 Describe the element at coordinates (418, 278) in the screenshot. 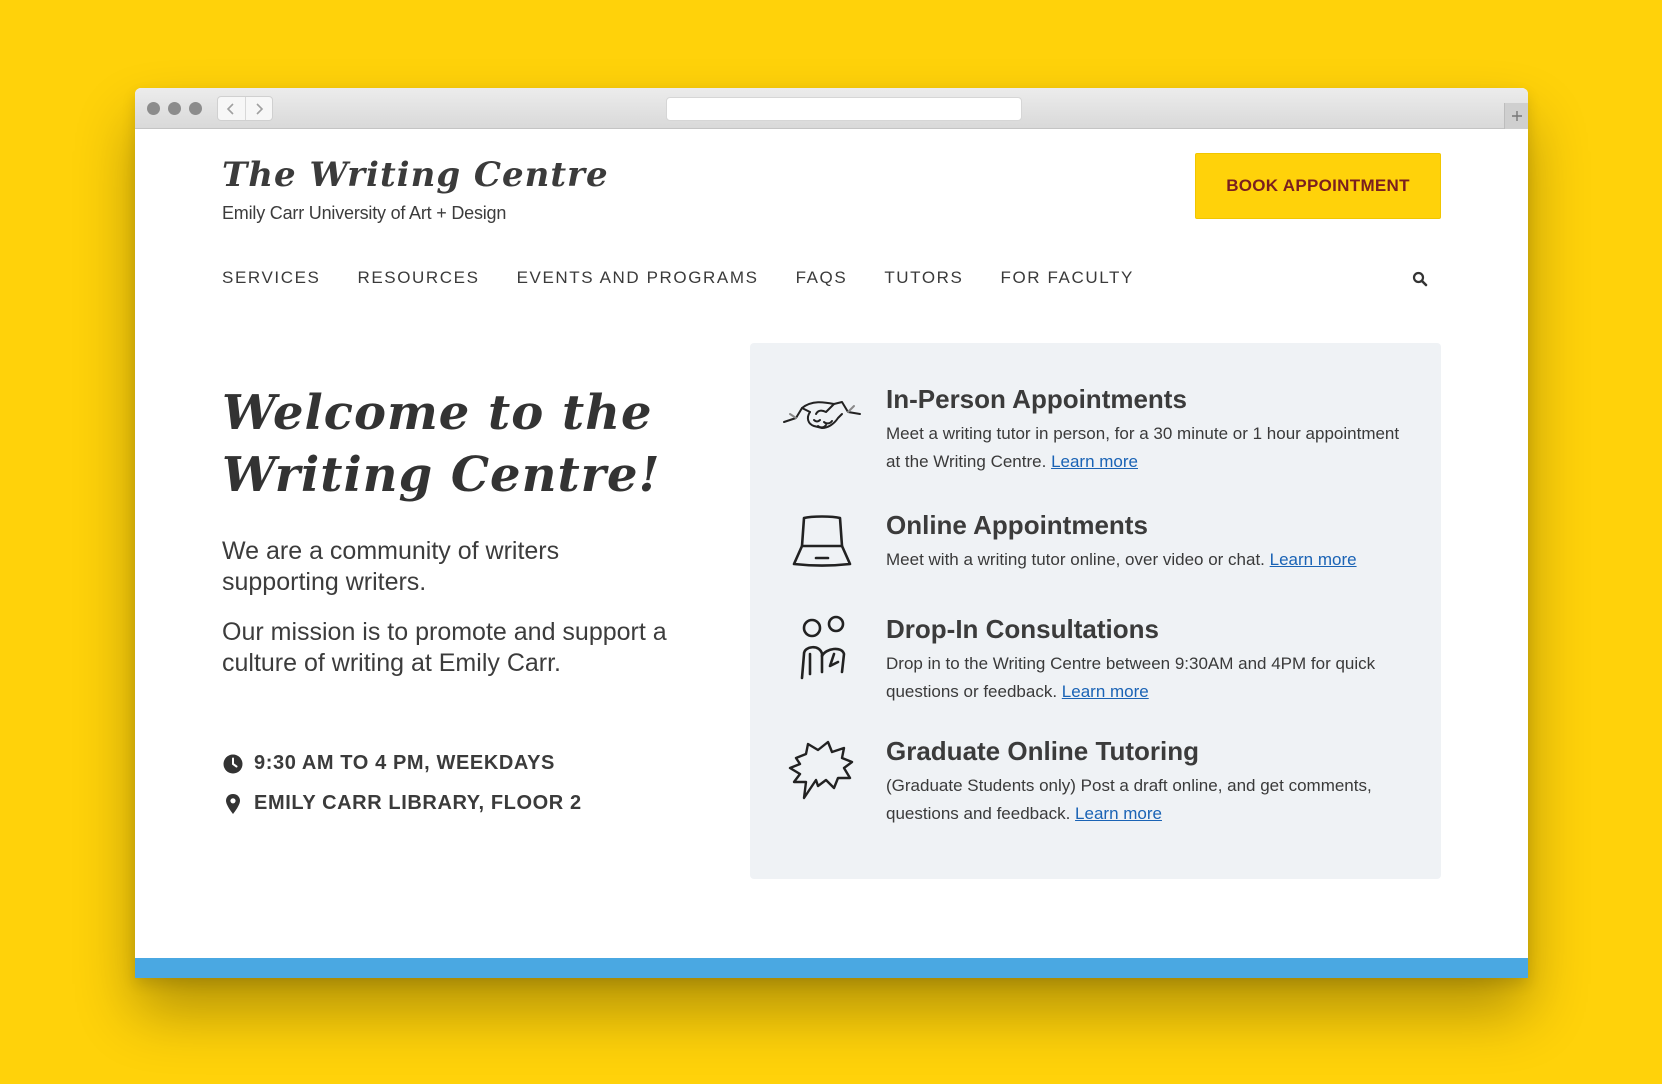

I see `nav-item-resources: RESOURCES` at that location.